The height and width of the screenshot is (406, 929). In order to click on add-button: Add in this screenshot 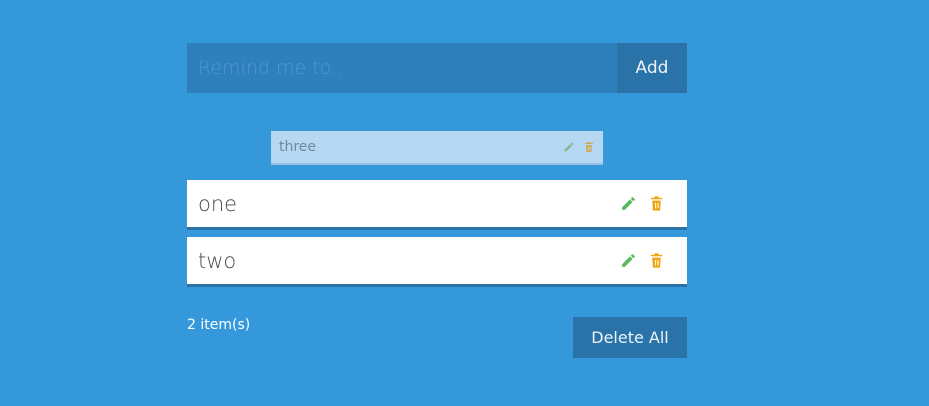, I will do `click(652, 68)`.